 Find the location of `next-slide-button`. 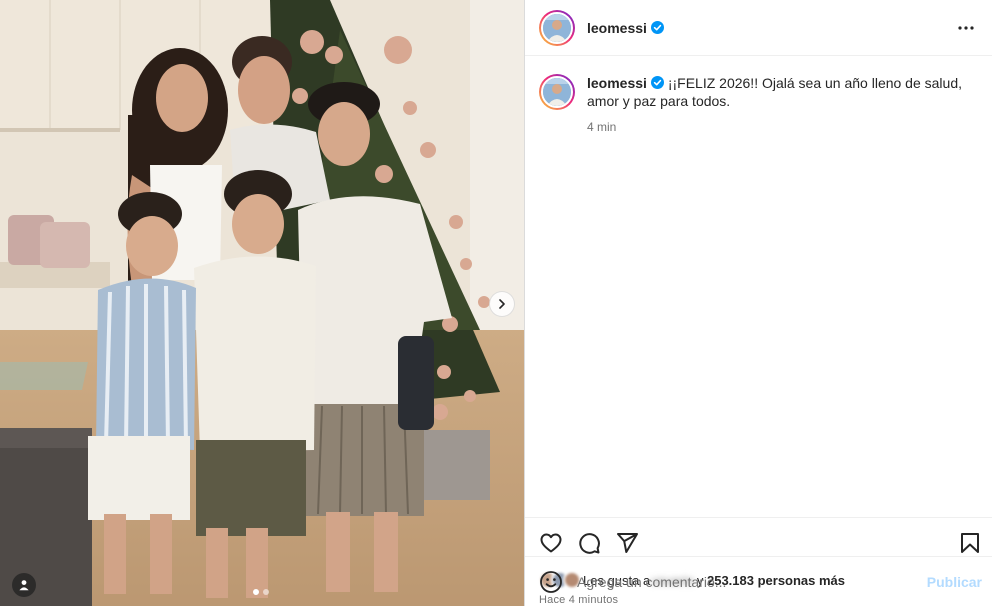

next-slide-button is located at coordinates (502, 304).